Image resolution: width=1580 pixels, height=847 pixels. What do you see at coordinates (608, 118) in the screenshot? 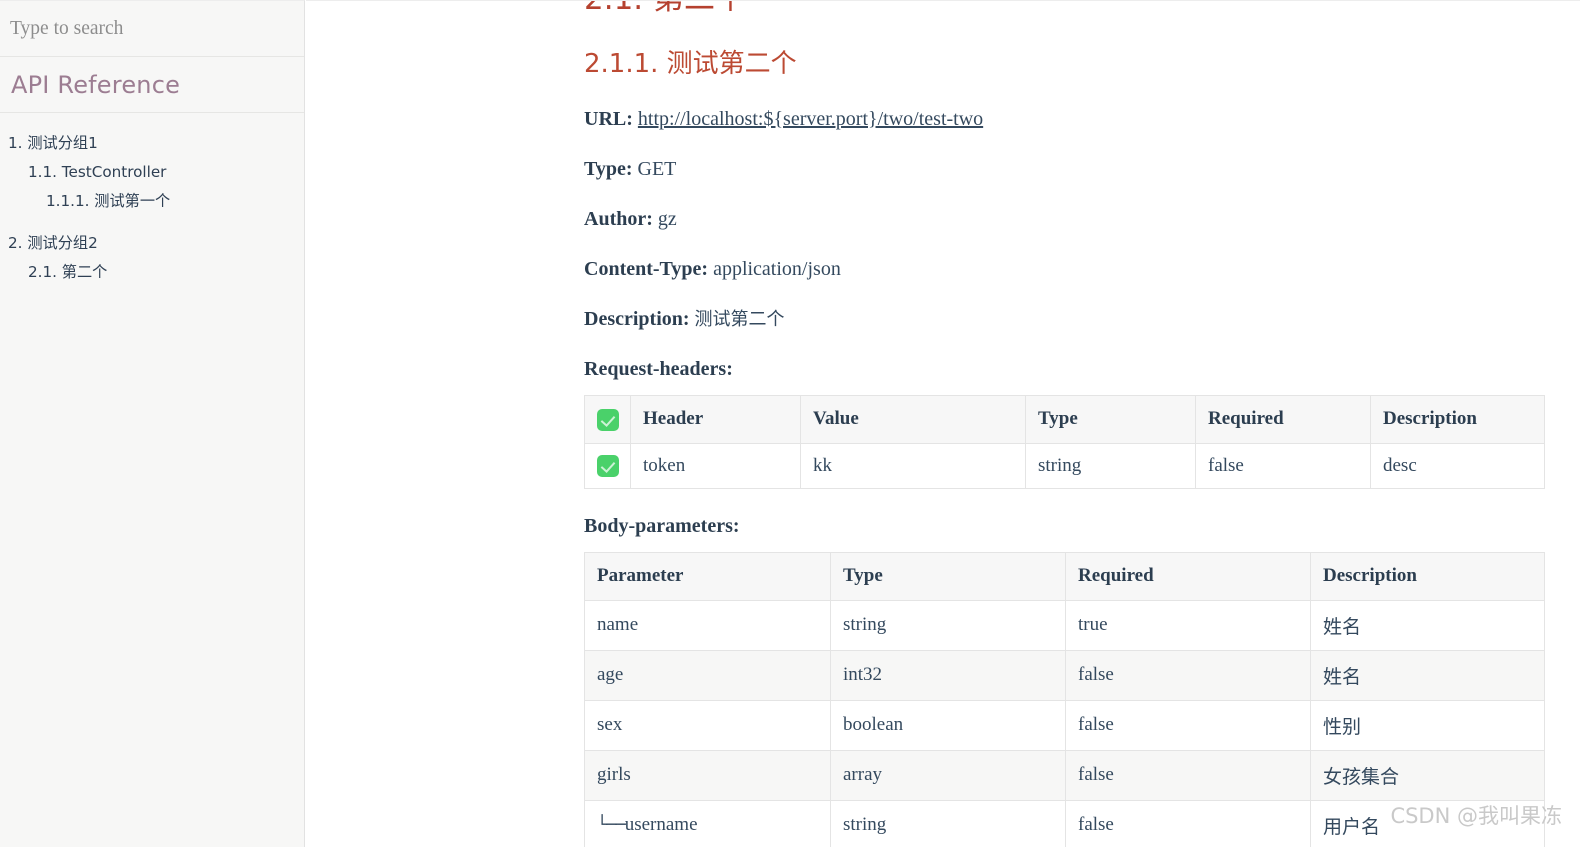
I see `meta-url-label: URL:` at bounding box center [608, 118].